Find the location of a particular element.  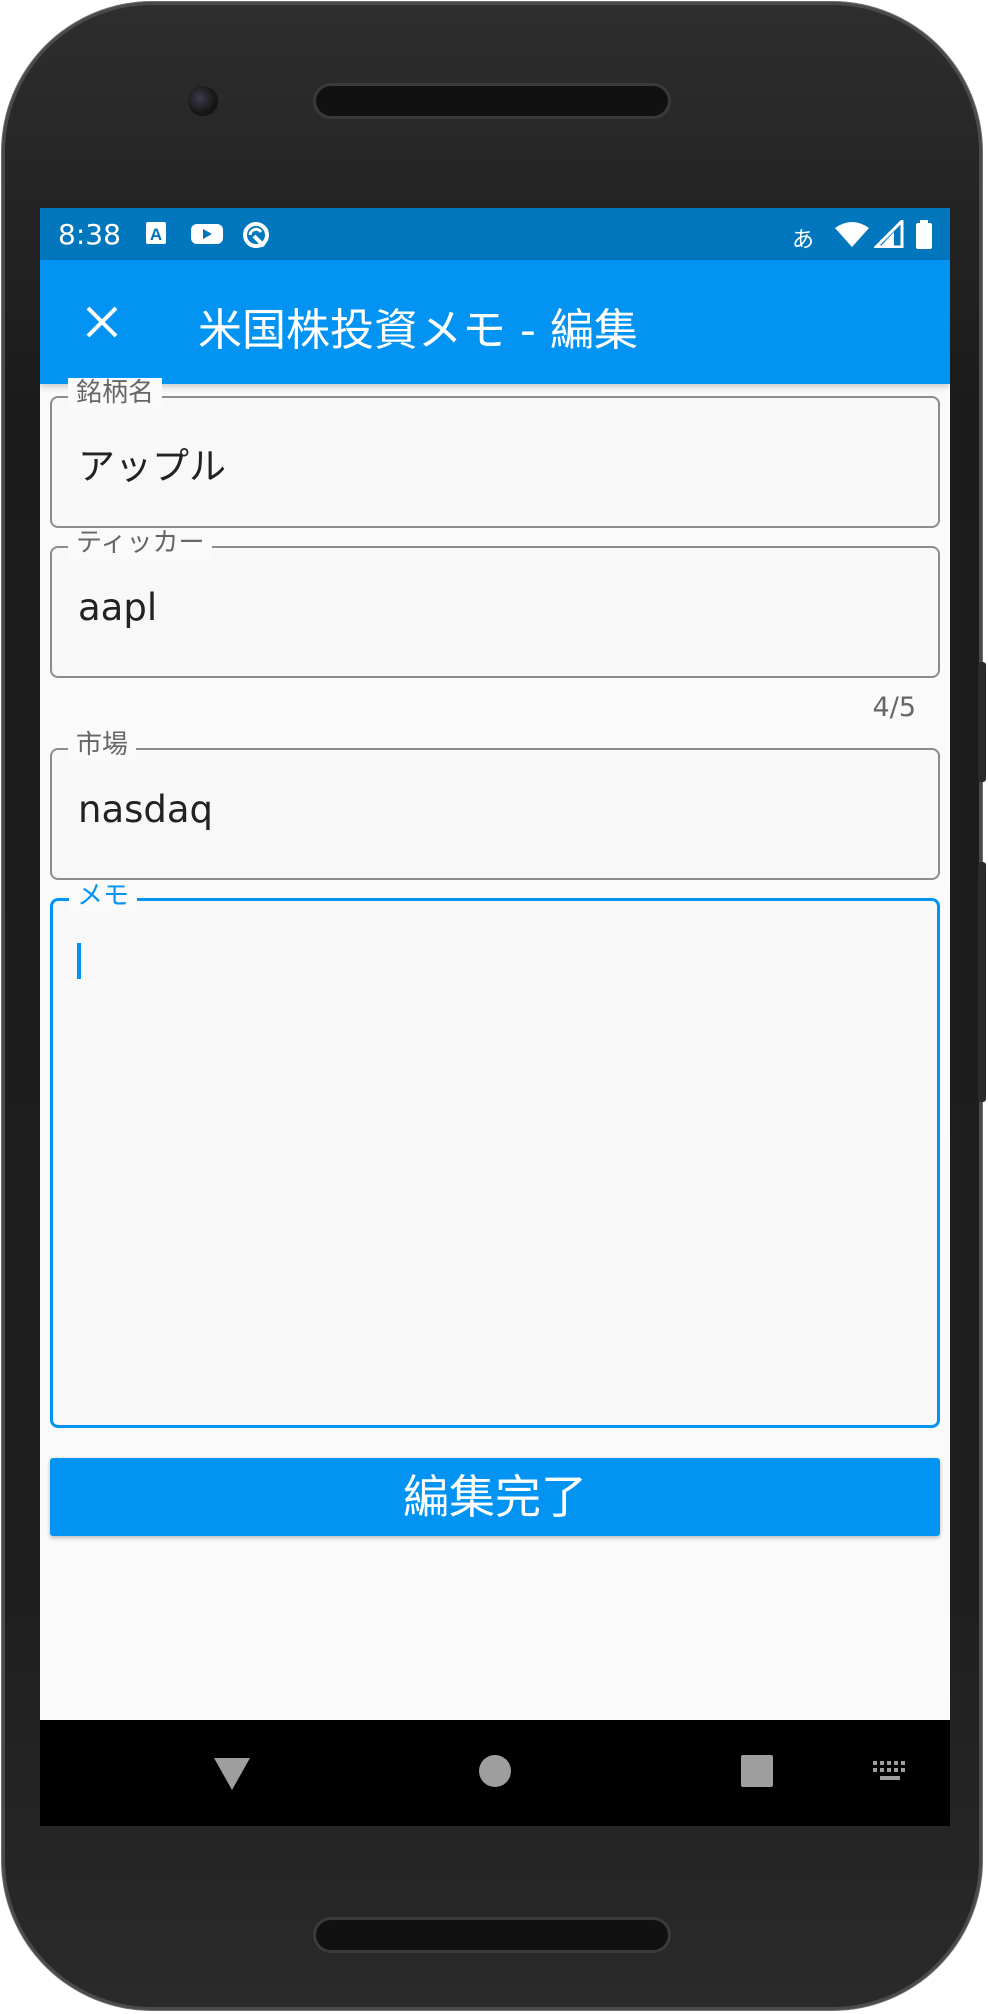

front-camera is located at coordinates (203, 101).